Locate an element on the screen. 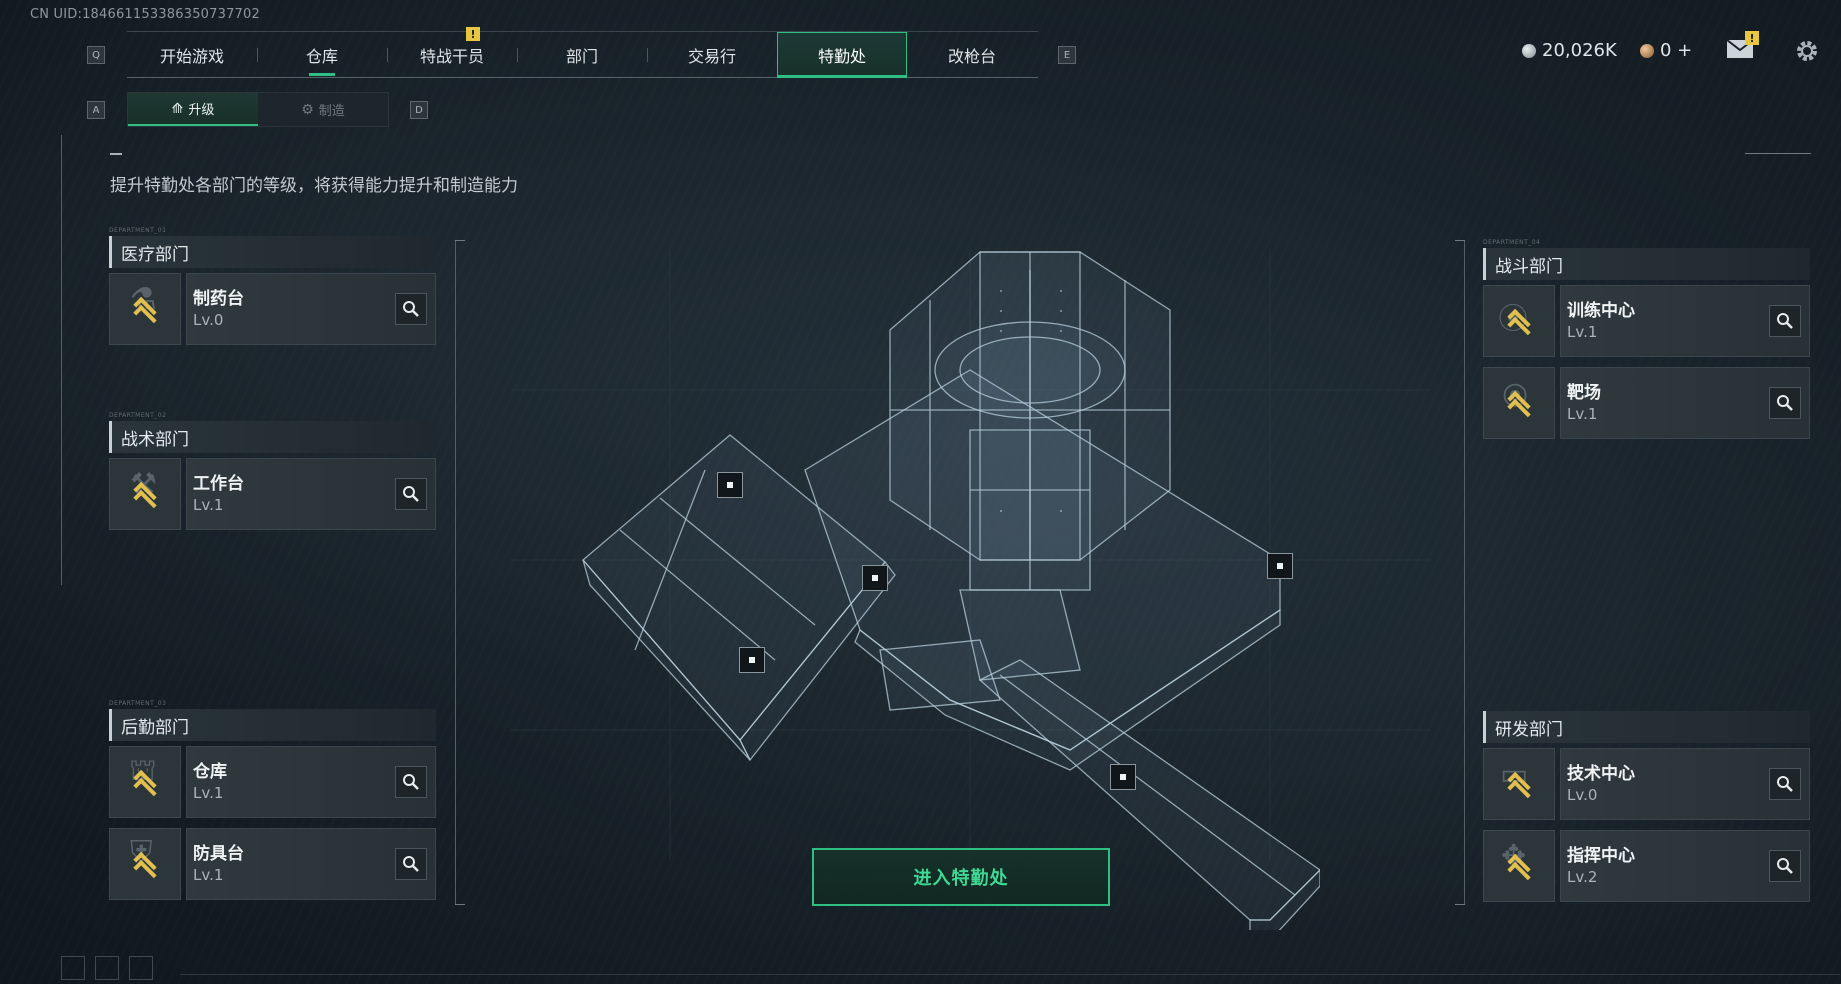  subtab-upgrade: ⟰ 升级 is located at coordinates (193, 109).